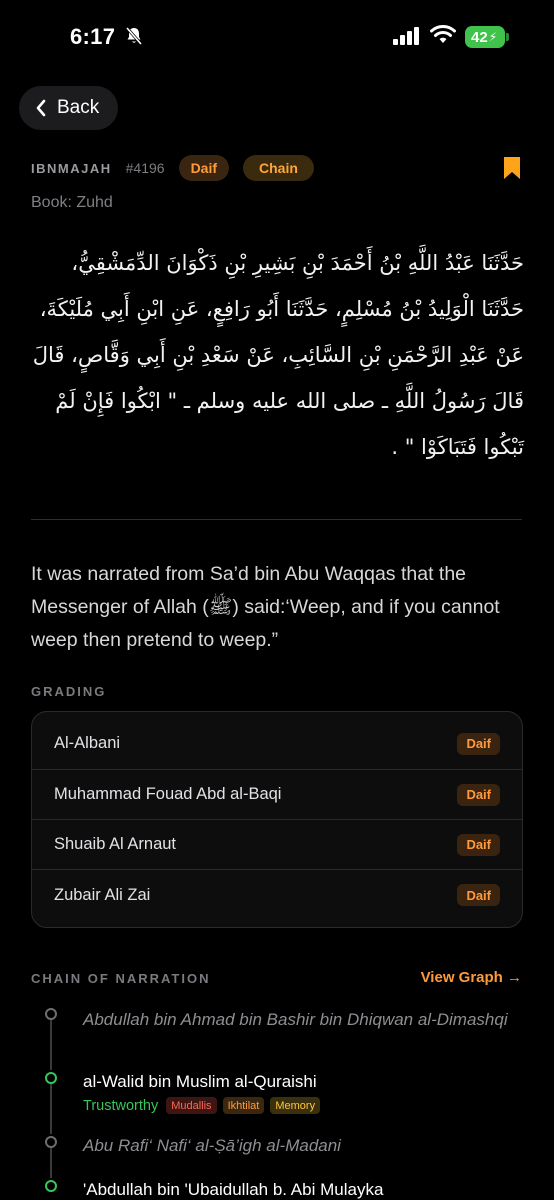 The height and width of the screenshot is (1200, 554). I want to click on hadith-meta: IBNMAJAH #4196 Daif Chain, so click(276, 168).